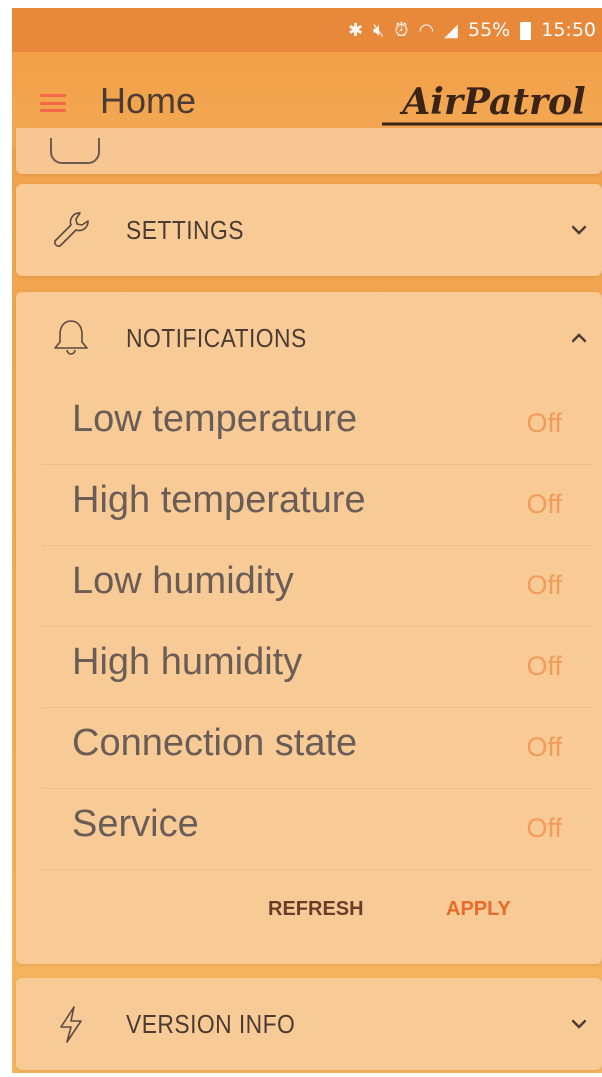 This screenshot has height=1077, width=602. What do you see at coordinates (211, 1023) in the screenshot?
I see `version-info-title: VERSION INFO` at bounding box center [211, 1023].